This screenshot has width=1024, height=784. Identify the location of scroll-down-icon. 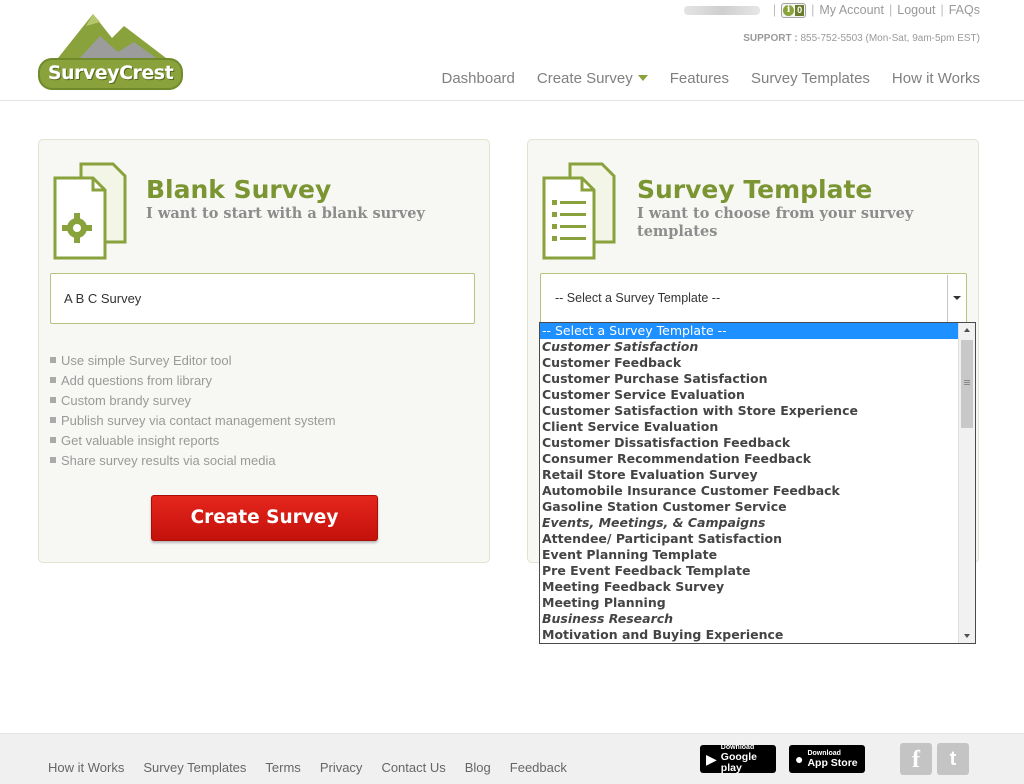
(967, 636).